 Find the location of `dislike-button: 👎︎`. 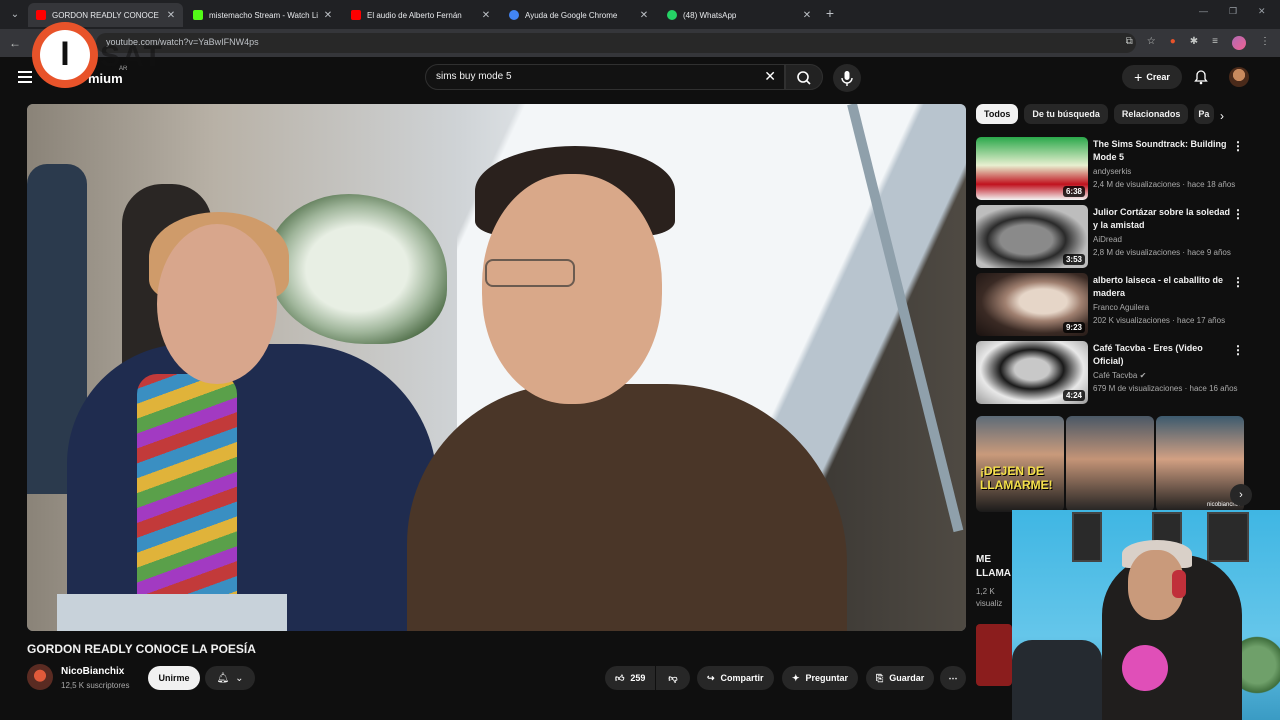

dislike-button: 👎︎ is located at coordinates (673, 678).